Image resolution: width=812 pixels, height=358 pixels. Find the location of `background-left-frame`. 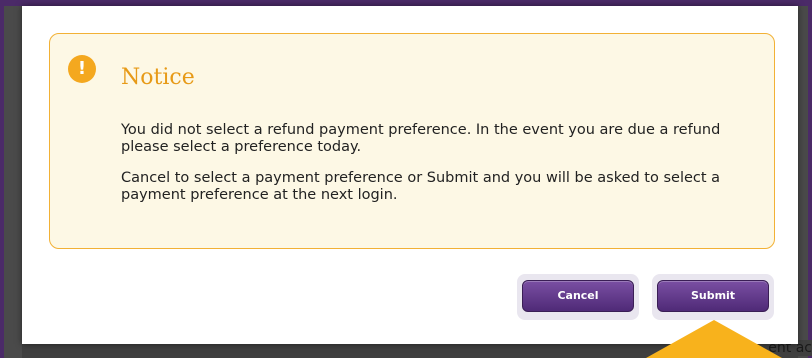

background-left-frame is located at coordinates (2, 179).